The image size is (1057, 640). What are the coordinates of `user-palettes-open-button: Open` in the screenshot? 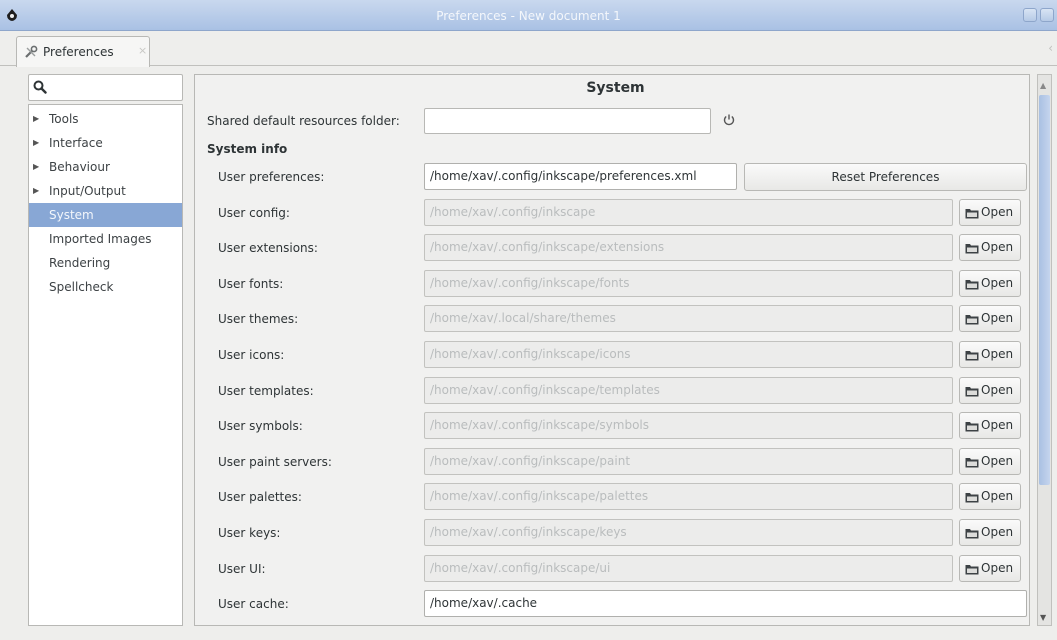 It's located at (990, 496).